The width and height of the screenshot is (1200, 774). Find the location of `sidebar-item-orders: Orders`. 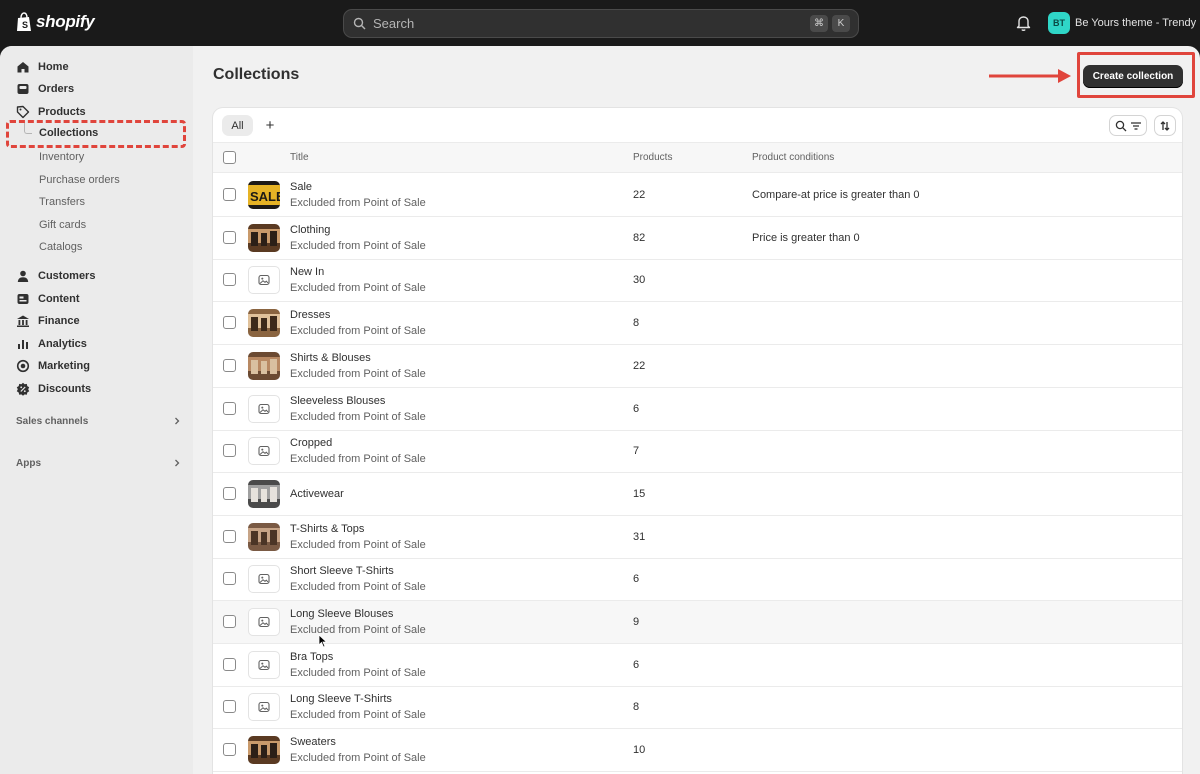

sidebar-item-orders: Orders is located at coordinates (45, 89).